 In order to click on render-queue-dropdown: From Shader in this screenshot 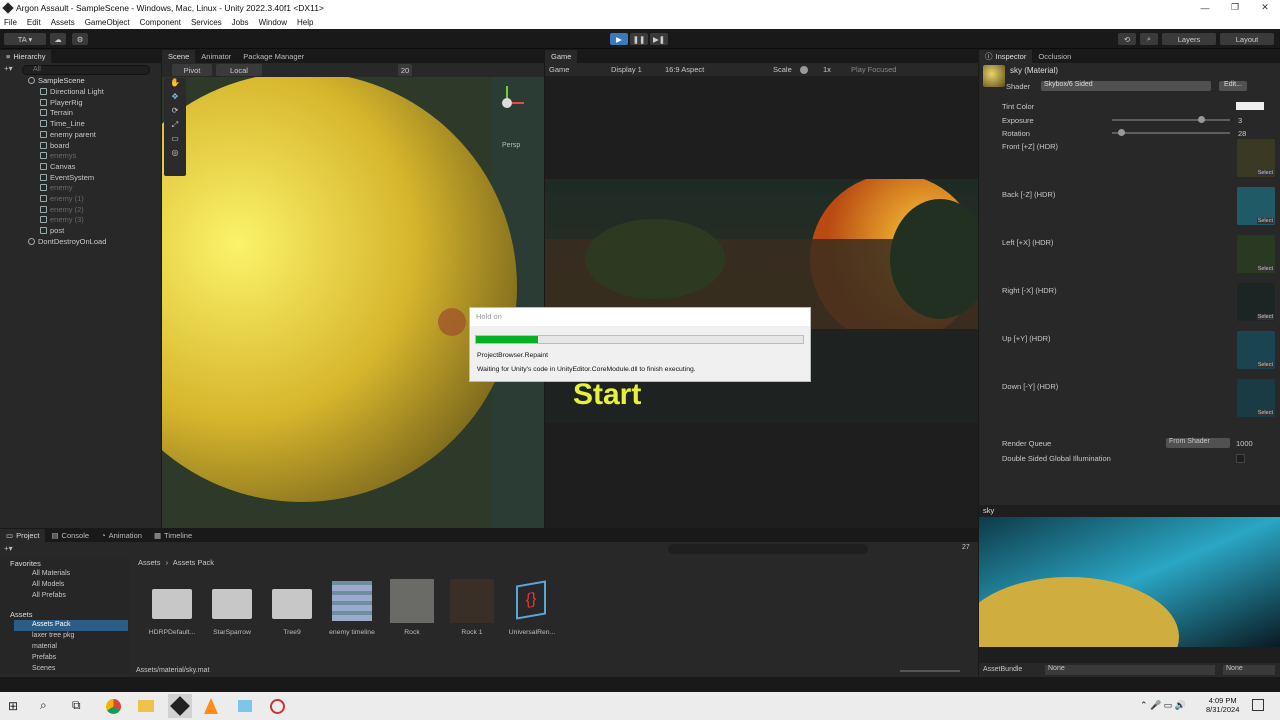, I will do `click(1198, 443)`.